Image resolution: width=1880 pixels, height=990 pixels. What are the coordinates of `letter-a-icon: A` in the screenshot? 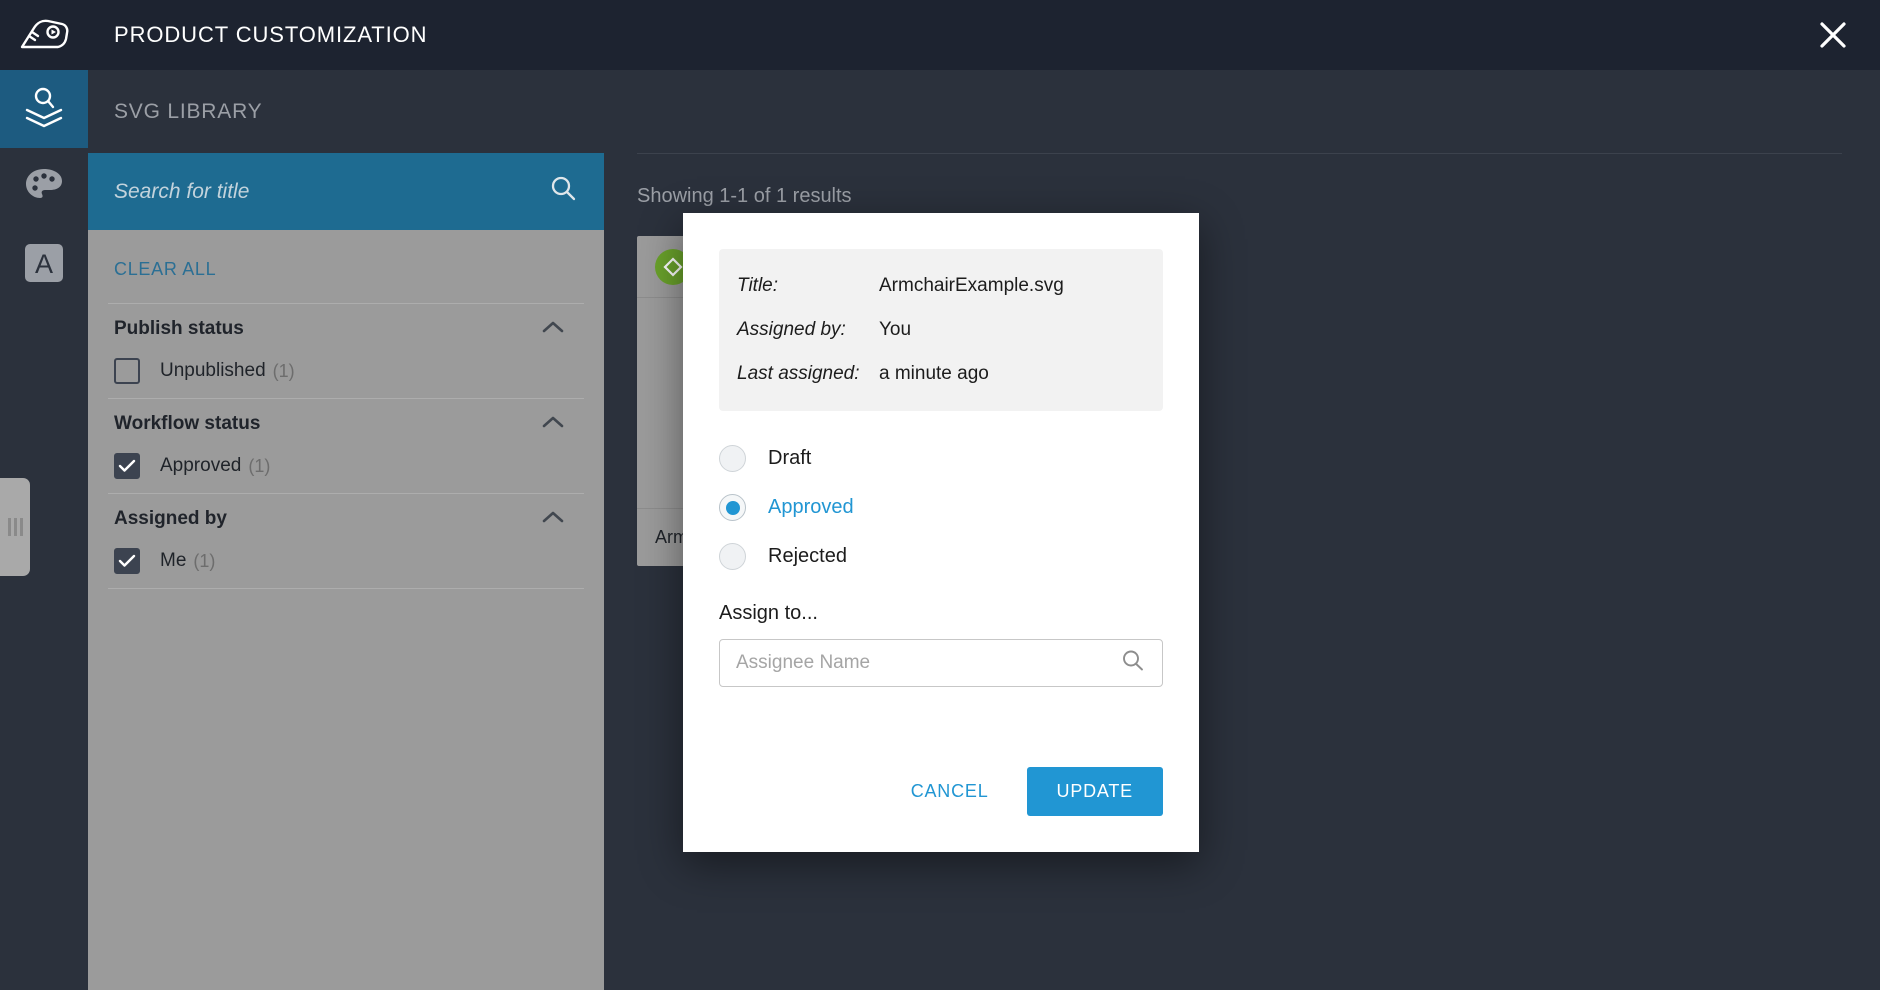 It's located at (44, 265).